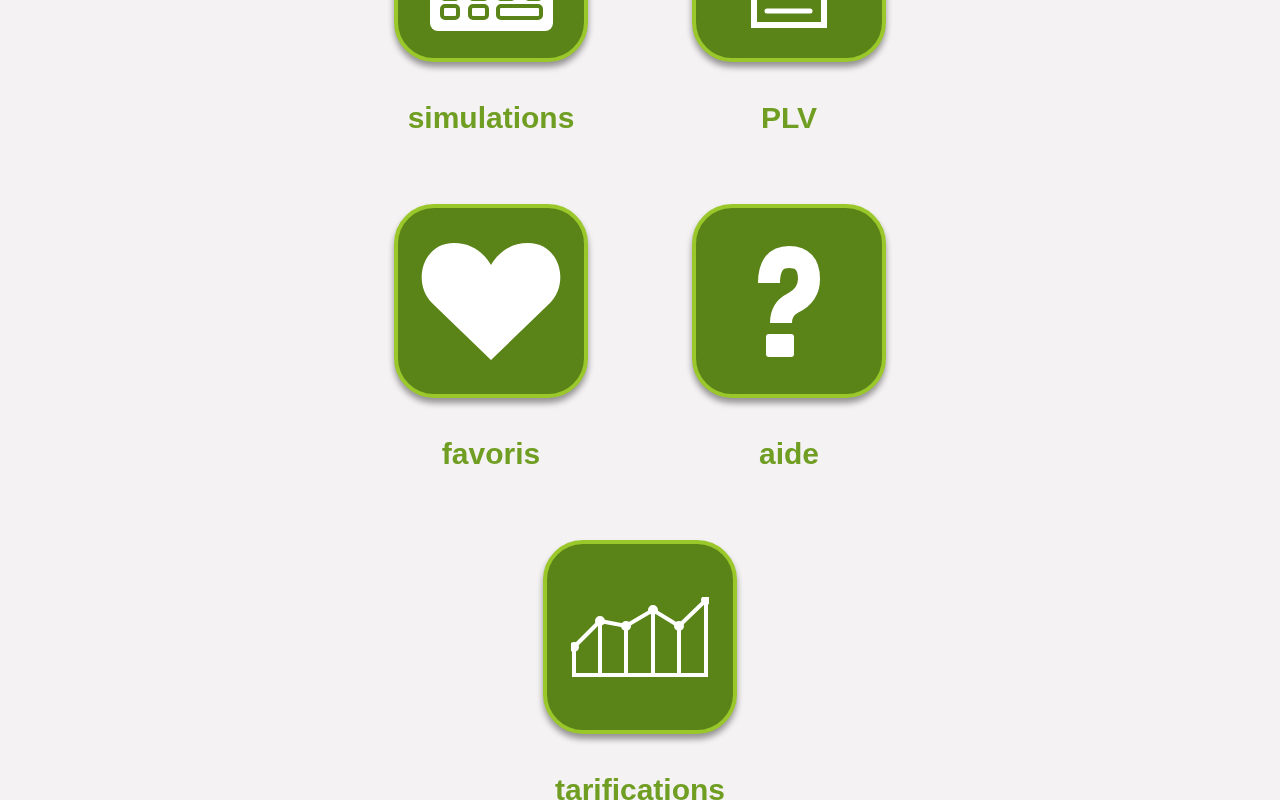 This screenshot has width=1280, height=800. I want to click on line-chart-icon, so click(640, 637).